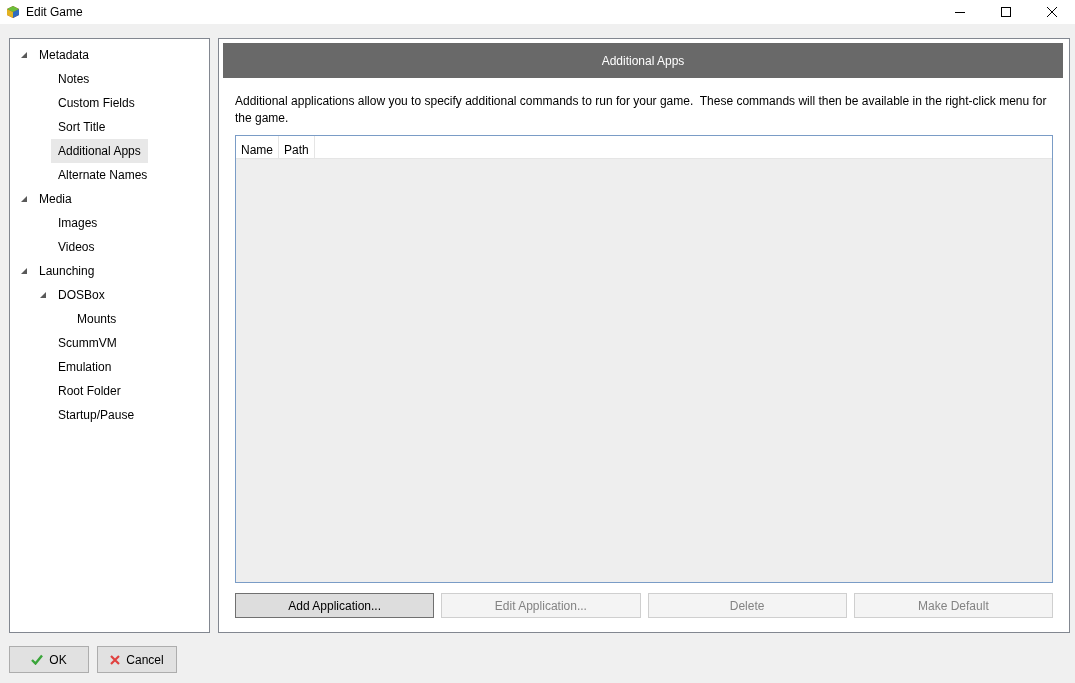  Describe the element at coordinates (89, 391) in the screenshot. I see `tree-item: Root Folder` at that location.